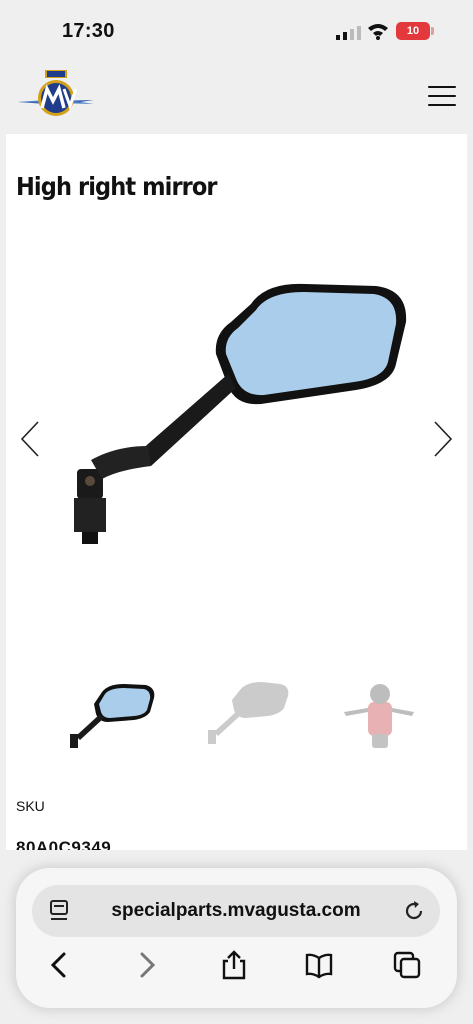  What do you see at coordinates (319, 965) in the screenshot?
I see `bookmarks-icon` at bounding box center [319, 965].